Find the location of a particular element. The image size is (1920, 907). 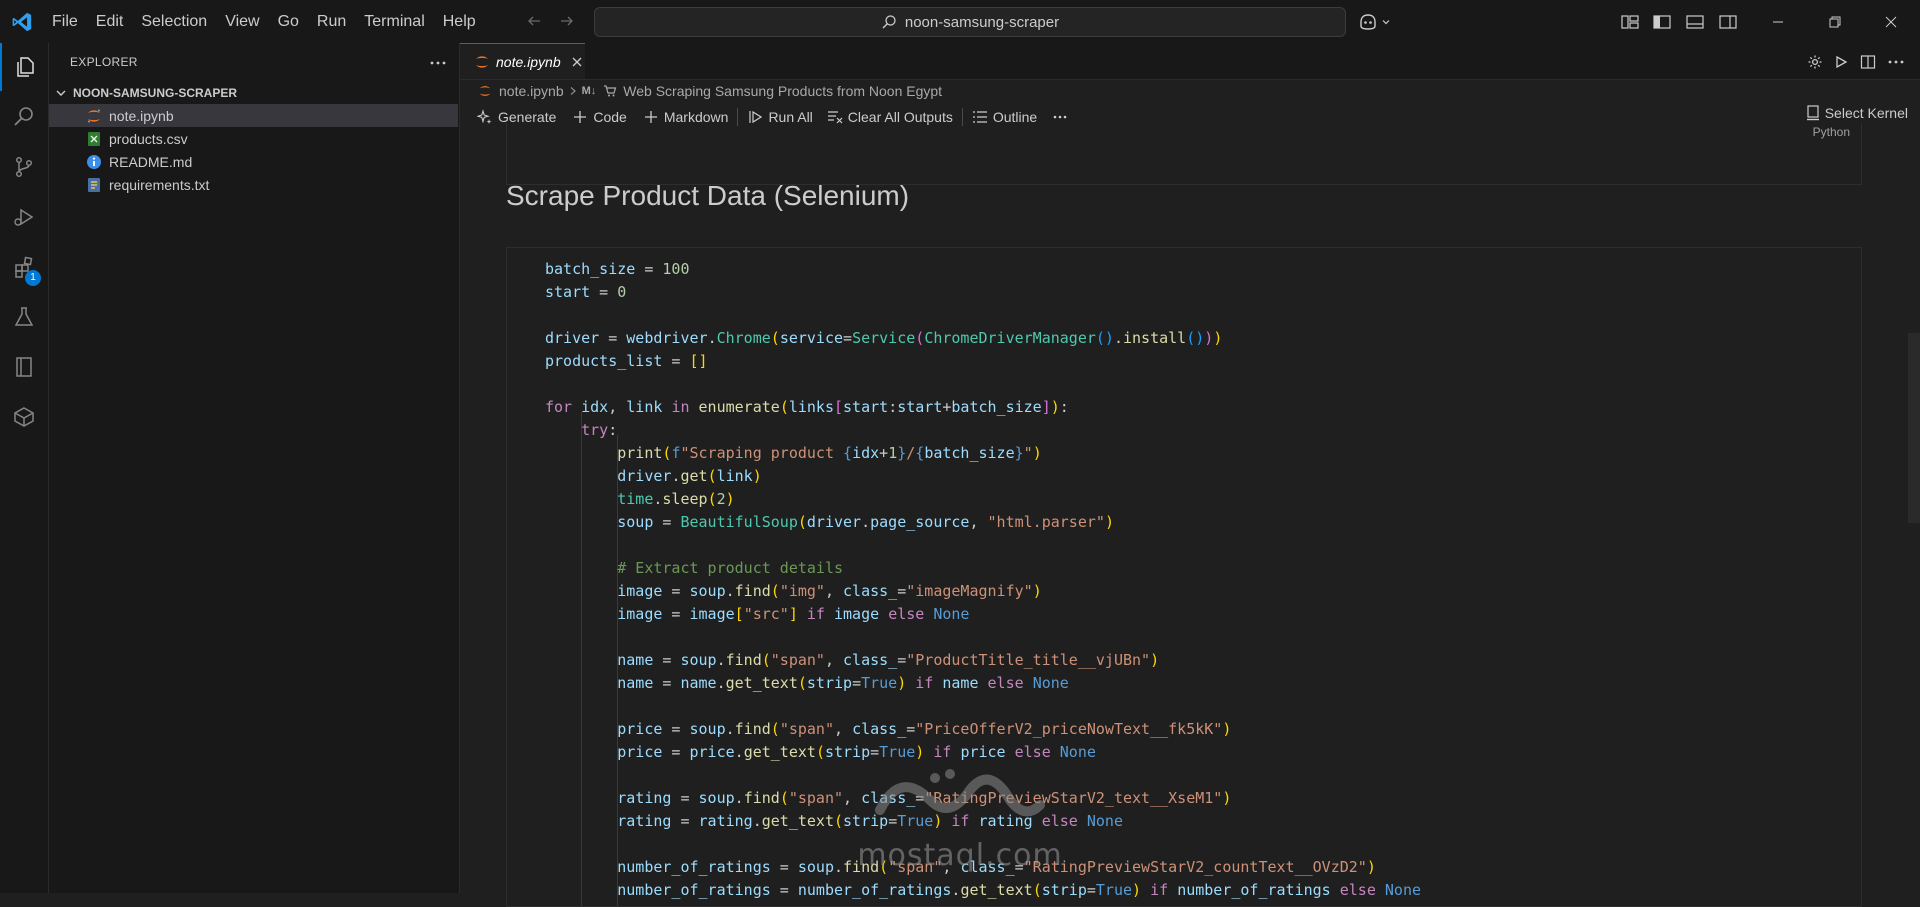

gear-icon is located at coordinates (1815, 62).